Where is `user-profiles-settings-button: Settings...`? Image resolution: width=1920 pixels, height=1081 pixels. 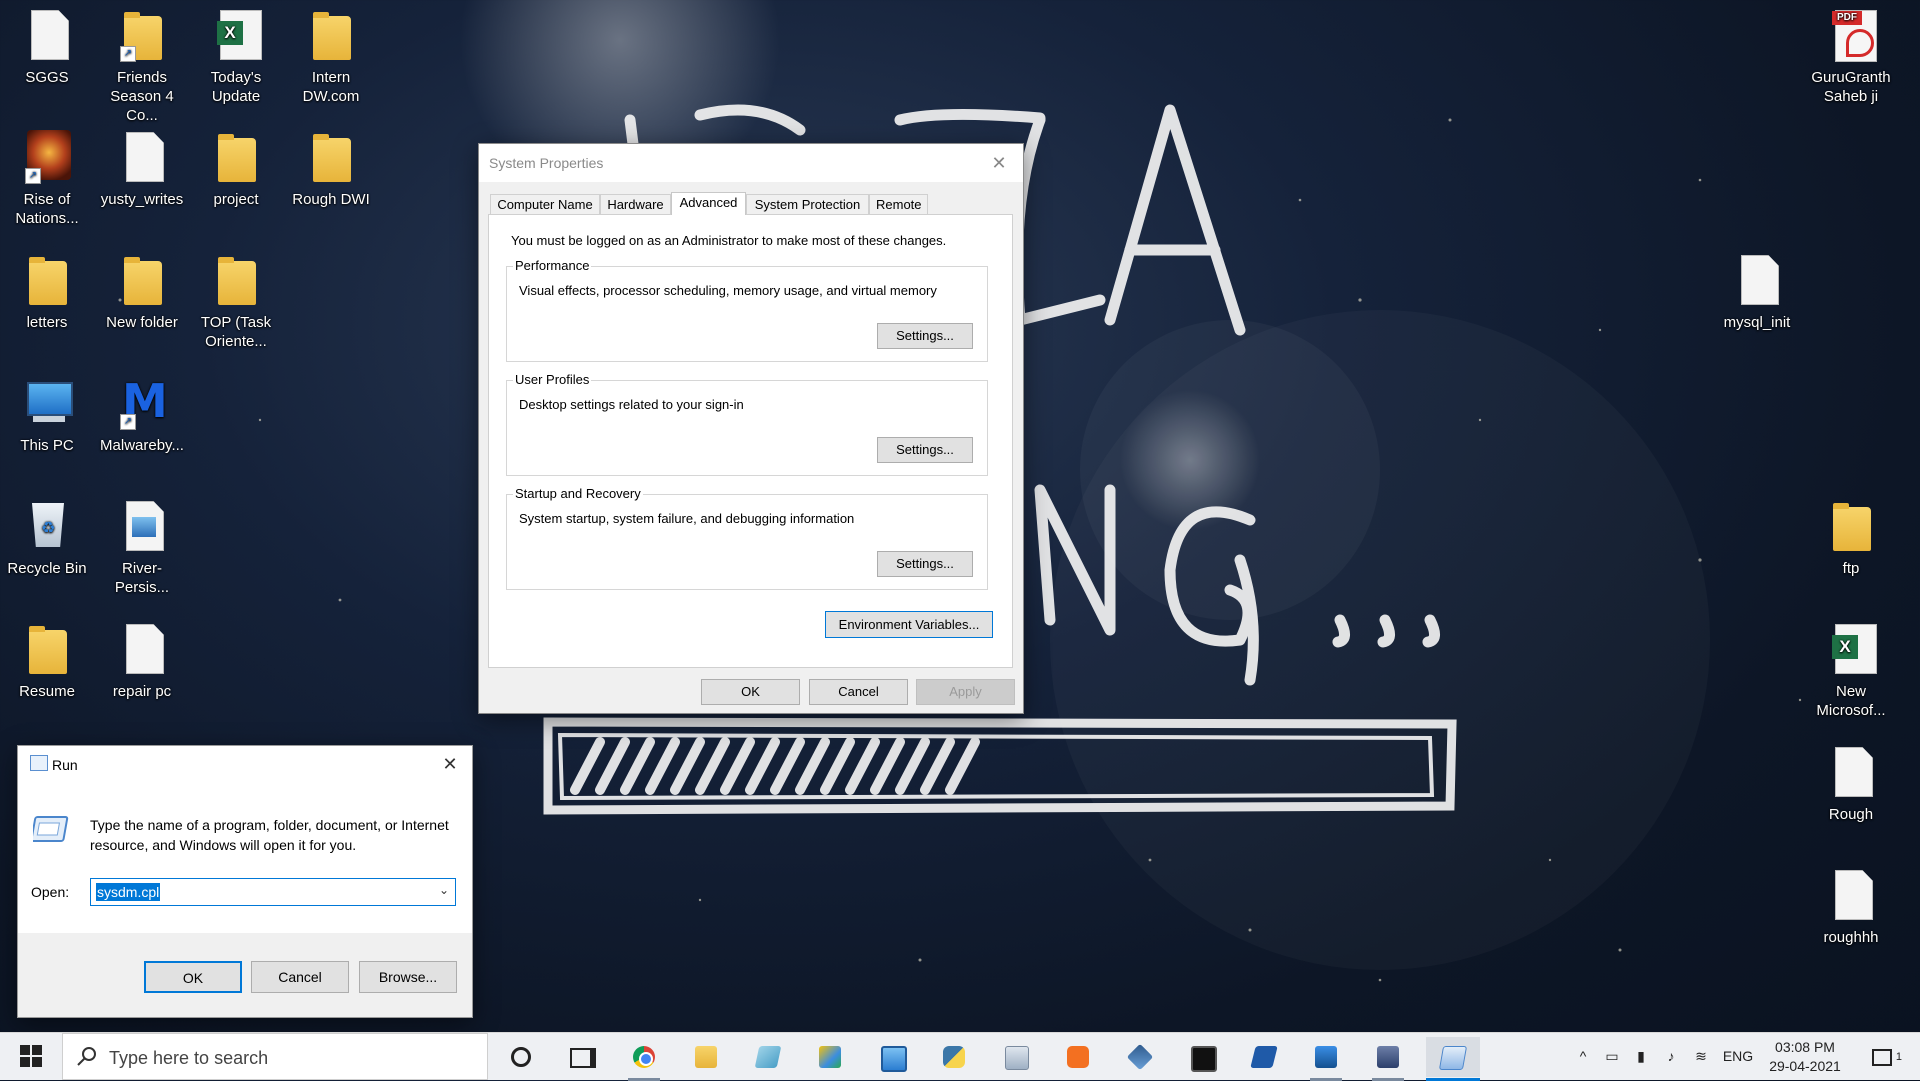
user-profiles-settings-button: Settings... is located at coordinates (925, 450).